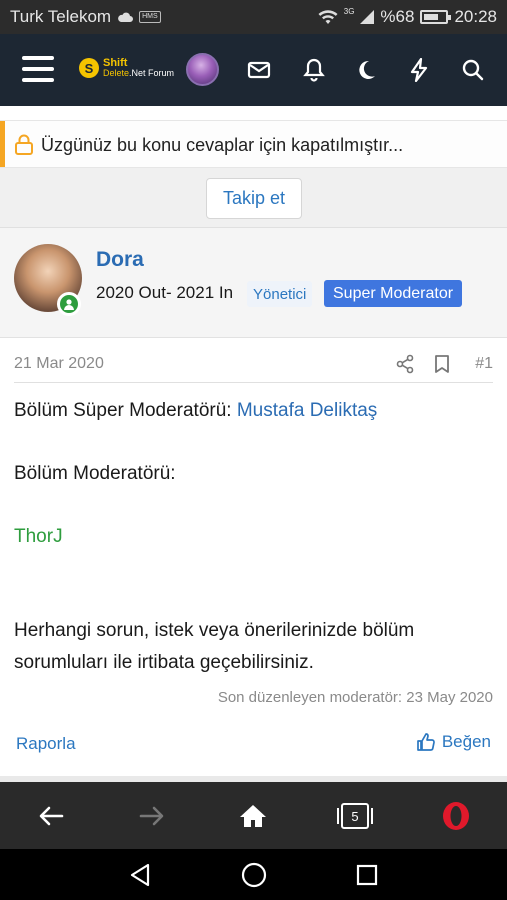  Describe the element at coordinates (69, 304) in the screenshot. I see `online-status-icon` at that location.